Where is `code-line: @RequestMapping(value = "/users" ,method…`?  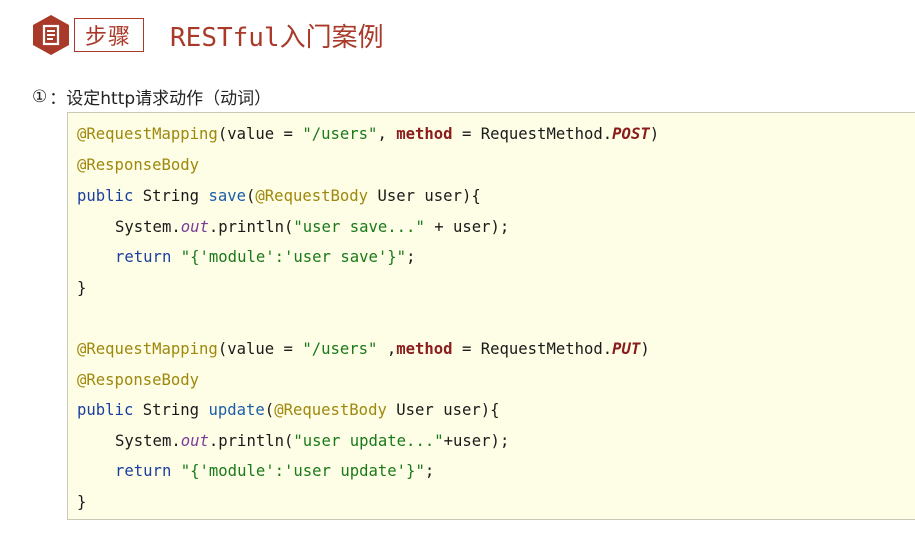 code-line: @RequestMapping(value = "/users" ,method… is located at coordinates (363, 349).